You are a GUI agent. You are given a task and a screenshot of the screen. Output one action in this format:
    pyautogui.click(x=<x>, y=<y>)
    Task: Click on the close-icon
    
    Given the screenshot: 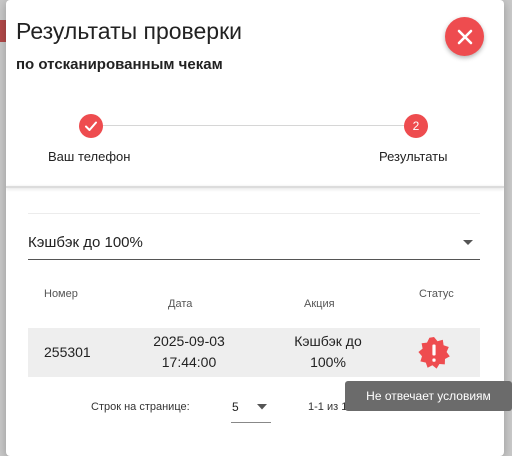 What is the action you would take?
    pyautogui.click(x=464, y=36)
    